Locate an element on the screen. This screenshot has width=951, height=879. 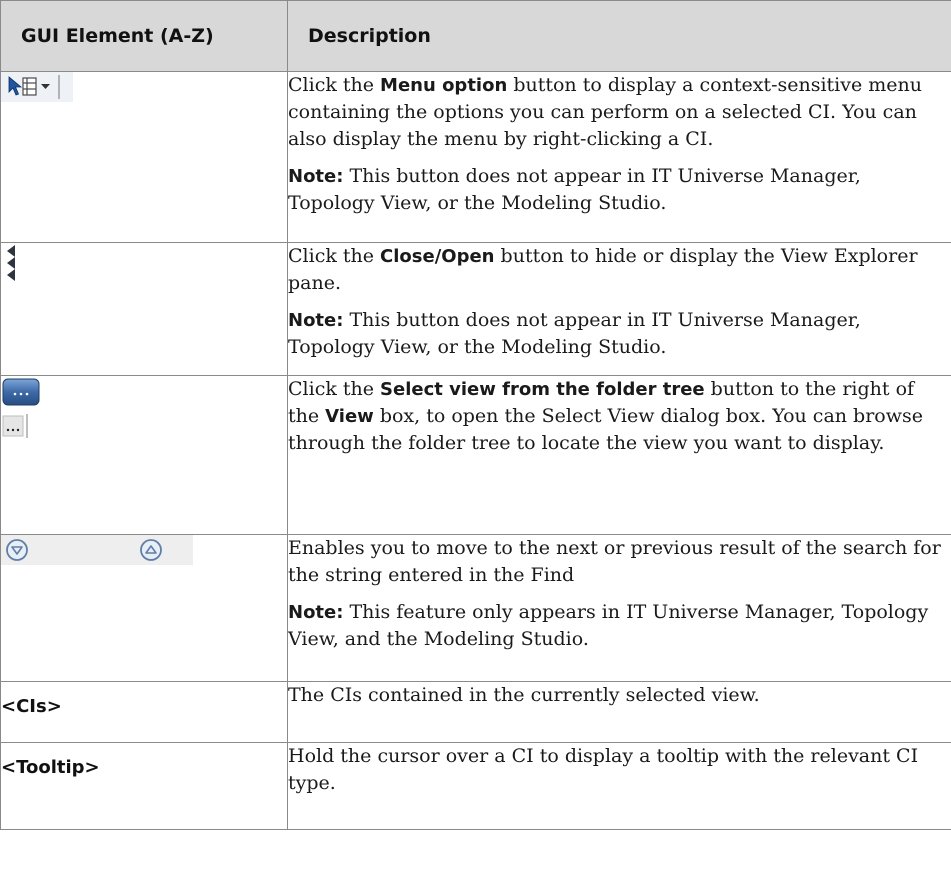
element-cell: <CIs> is located at coordinates (144, 712).